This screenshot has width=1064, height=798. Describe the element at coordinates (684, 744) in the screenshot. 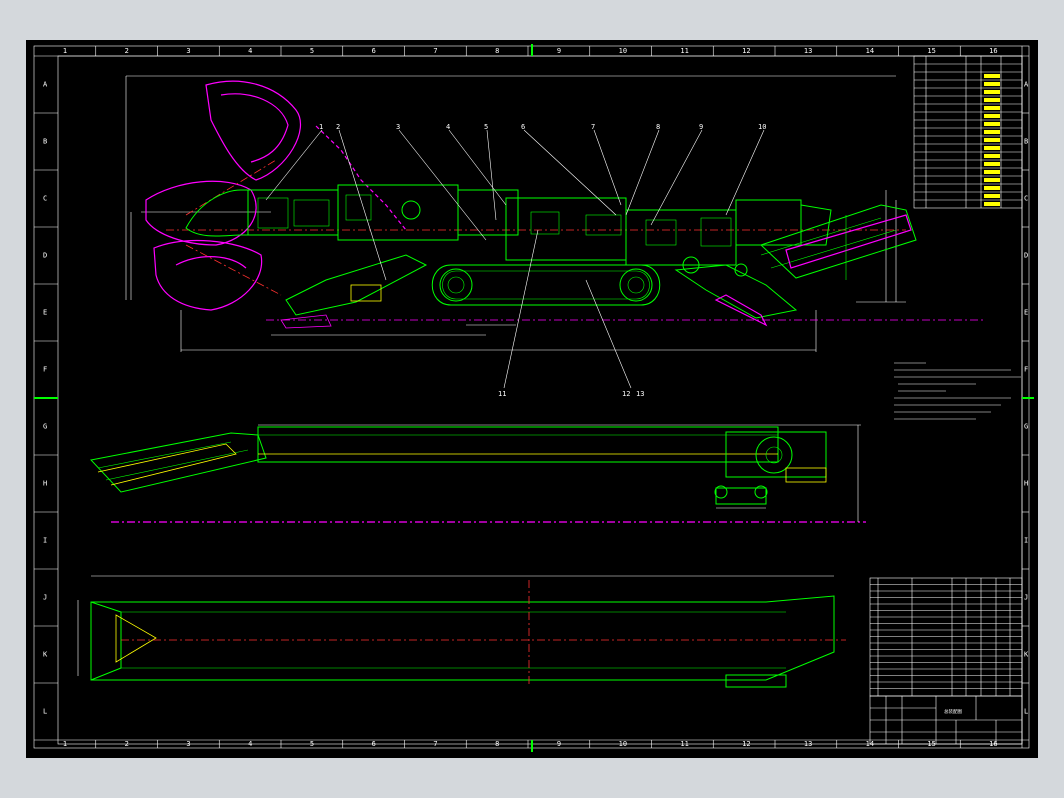

I see `column-marker-bottom-11: 11` at that location.